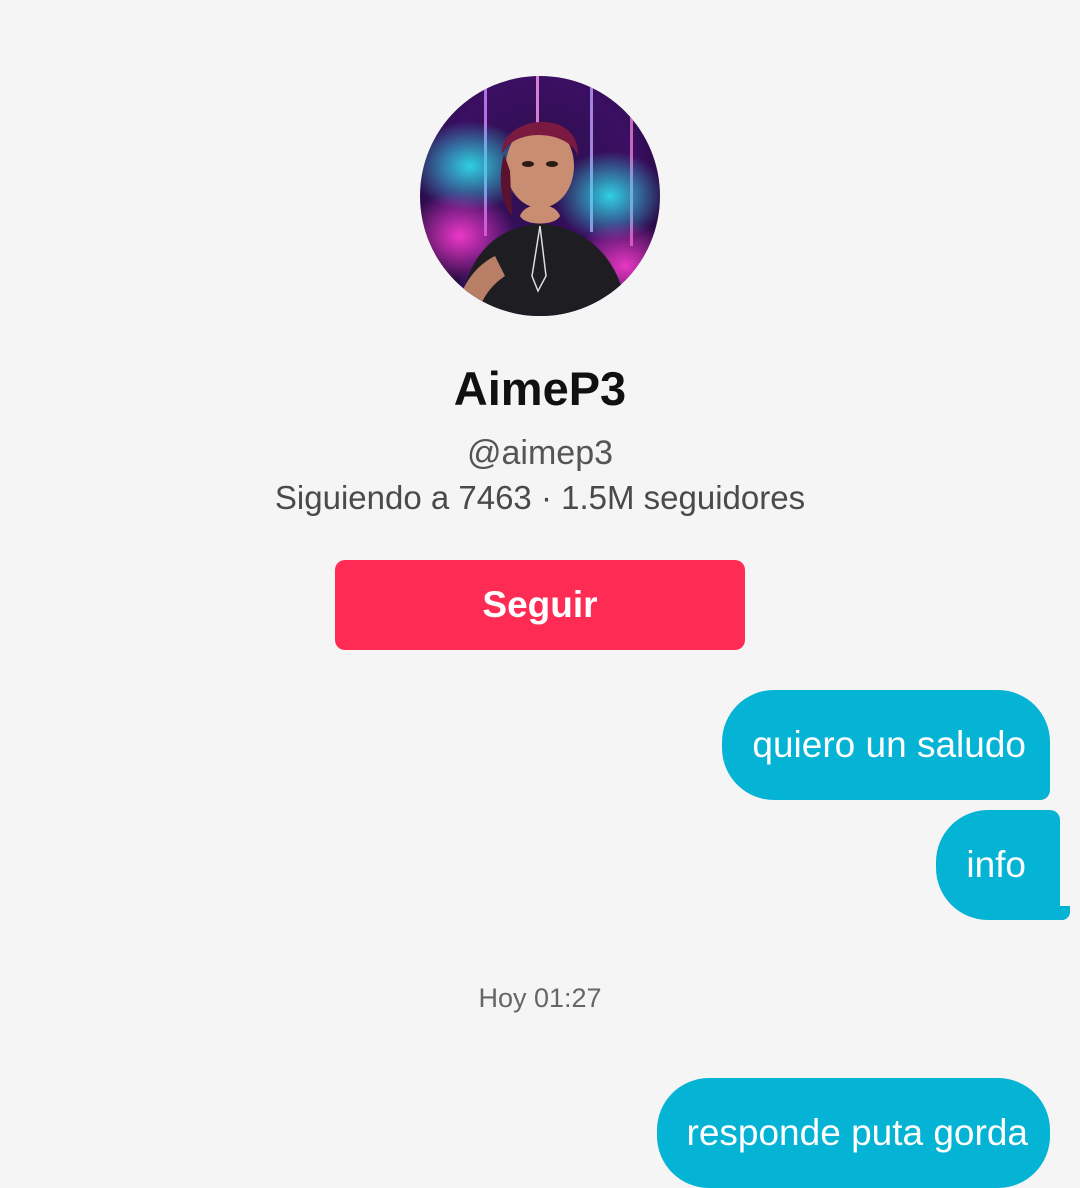 The height and width of the screenshot is (1188, 1080). I want to click on follow-button: Seguir, so click(540, 605).